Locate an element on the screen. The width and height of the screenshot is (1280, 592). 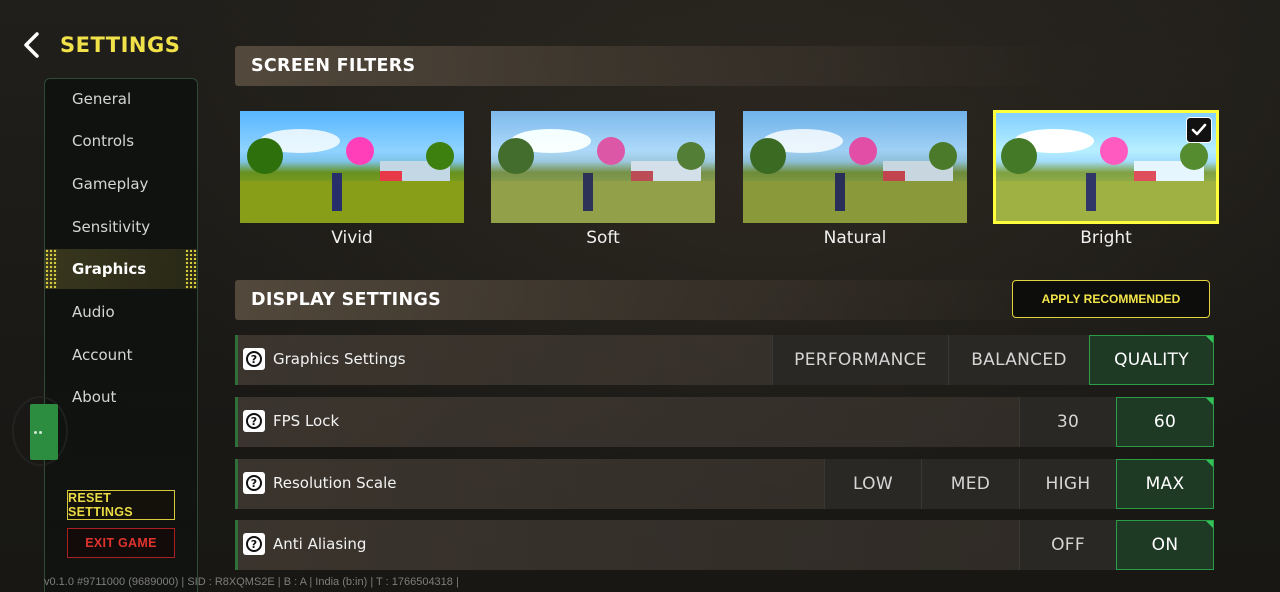
sidebar-item-gameplay: Gameplay is located at coordinates (121, 184).